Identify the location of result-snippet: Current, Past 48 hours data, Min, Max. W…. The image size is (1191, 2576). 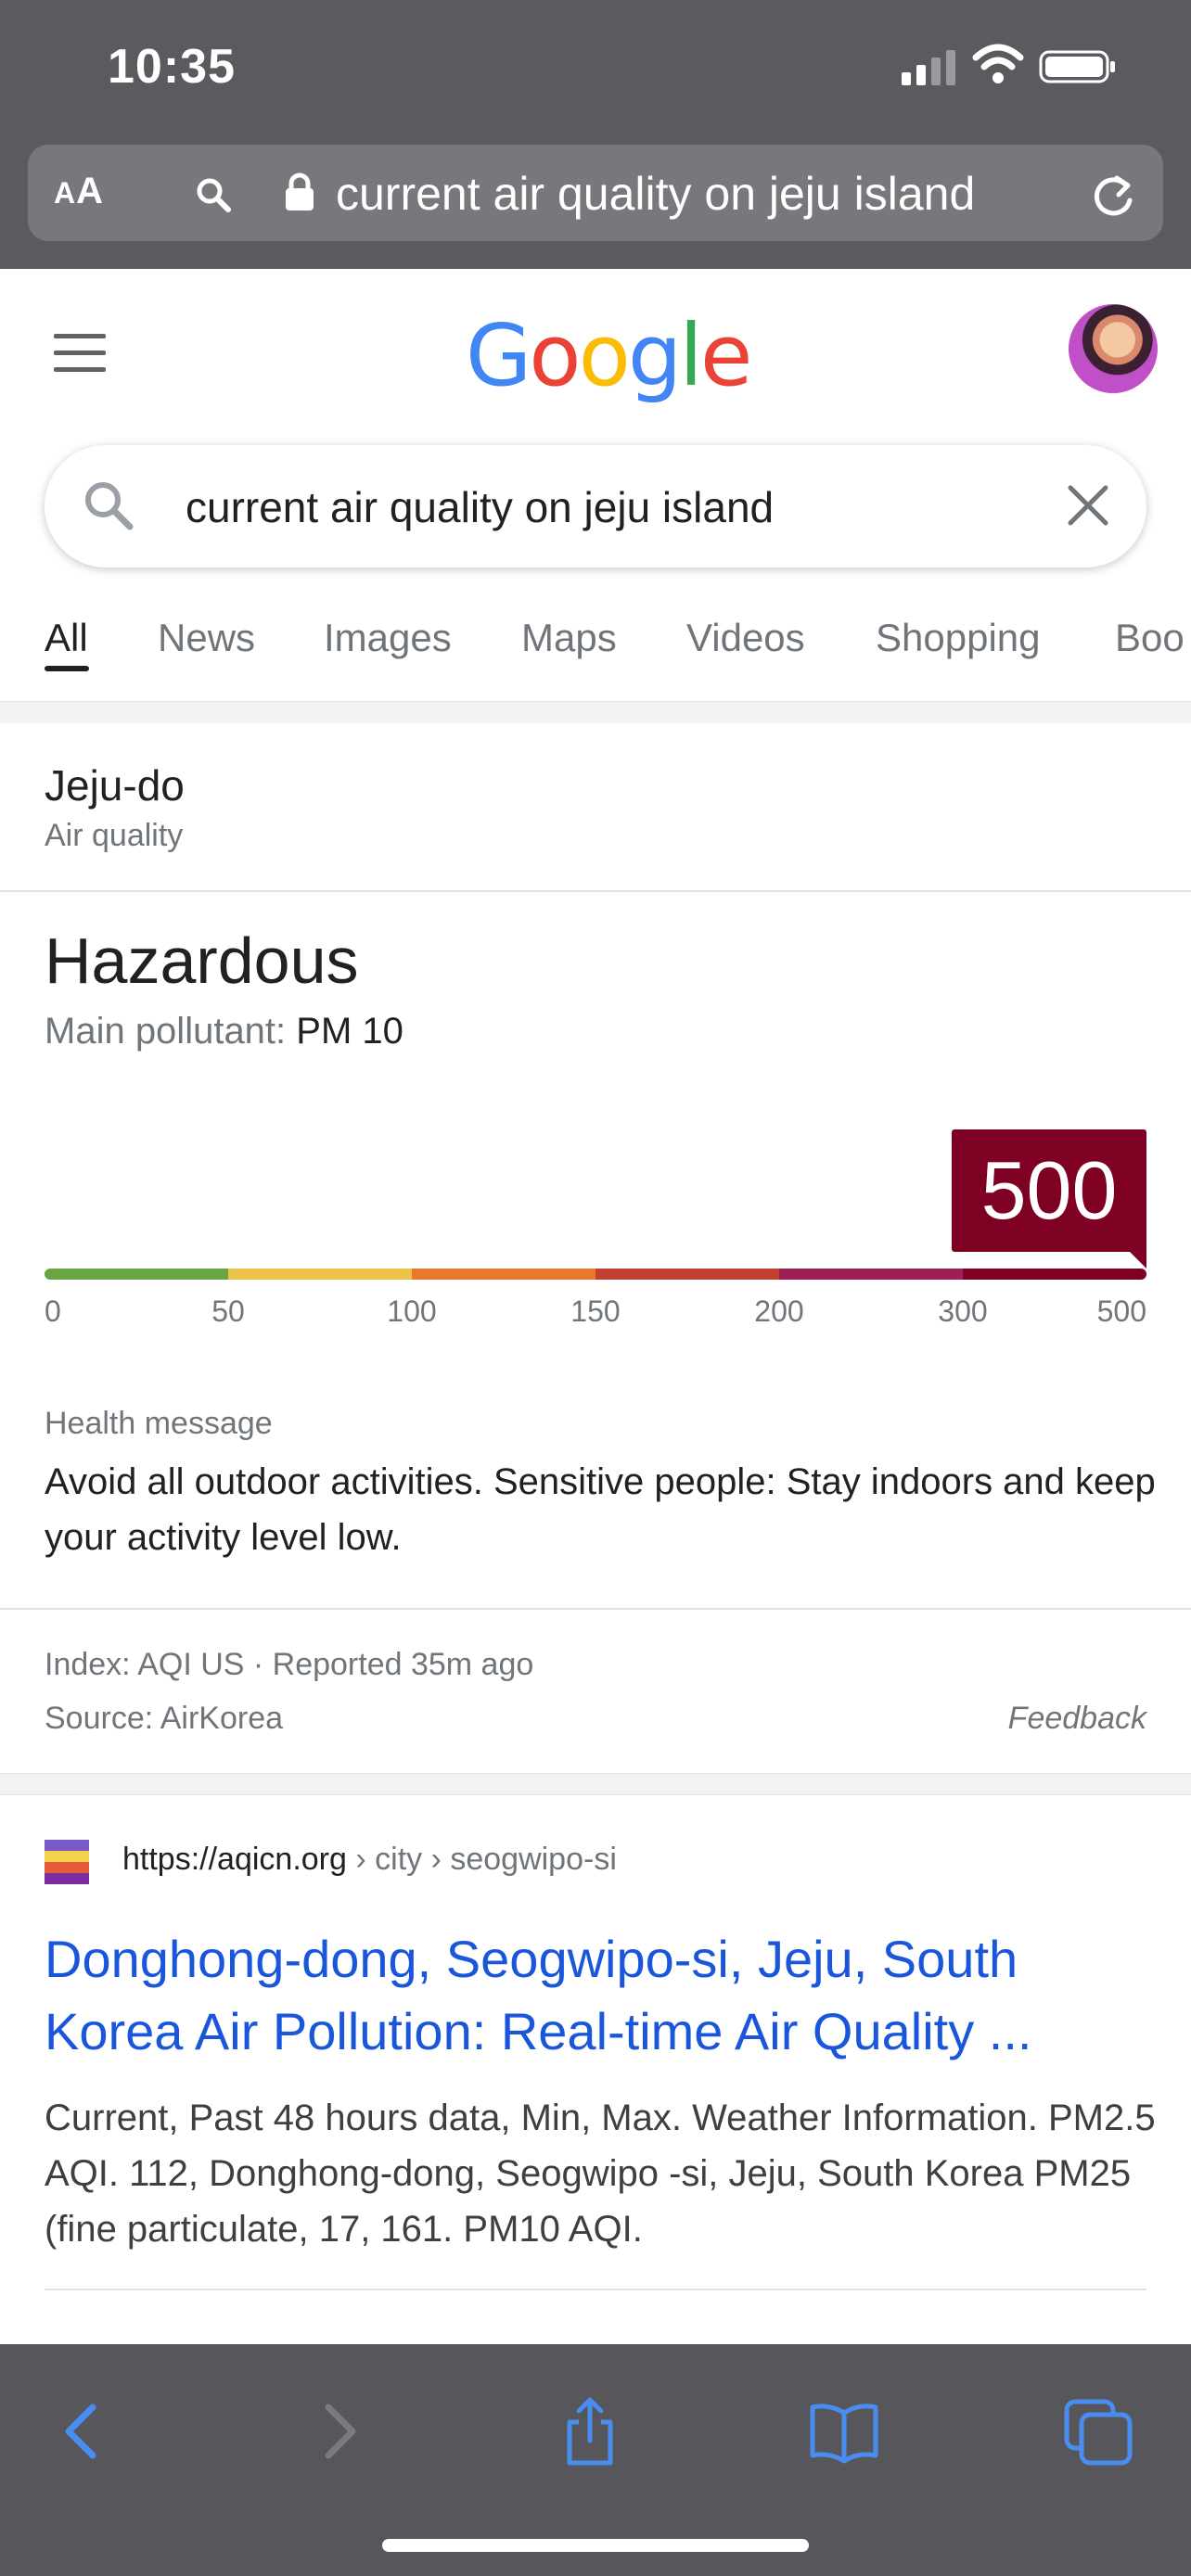
(600, 2174).